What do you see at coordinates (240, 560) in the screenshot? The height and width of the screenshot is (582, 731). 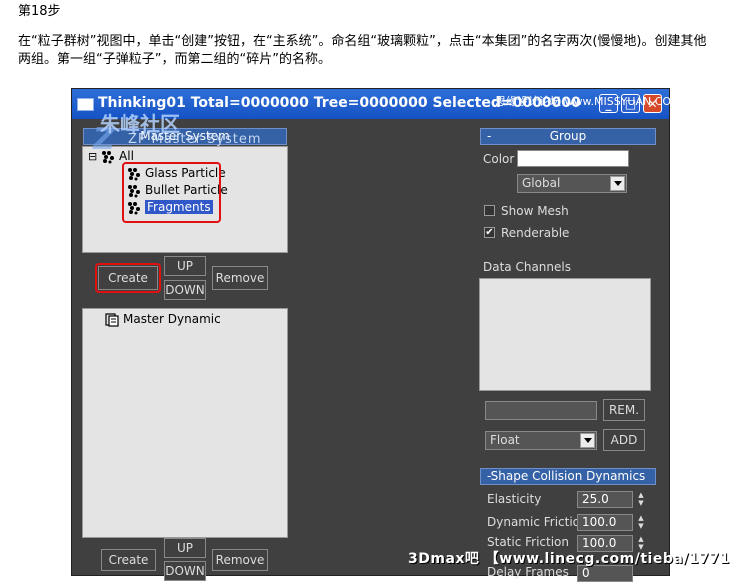 I see `remove-dynamic-button: Remove` at bounding box center [240, 560].